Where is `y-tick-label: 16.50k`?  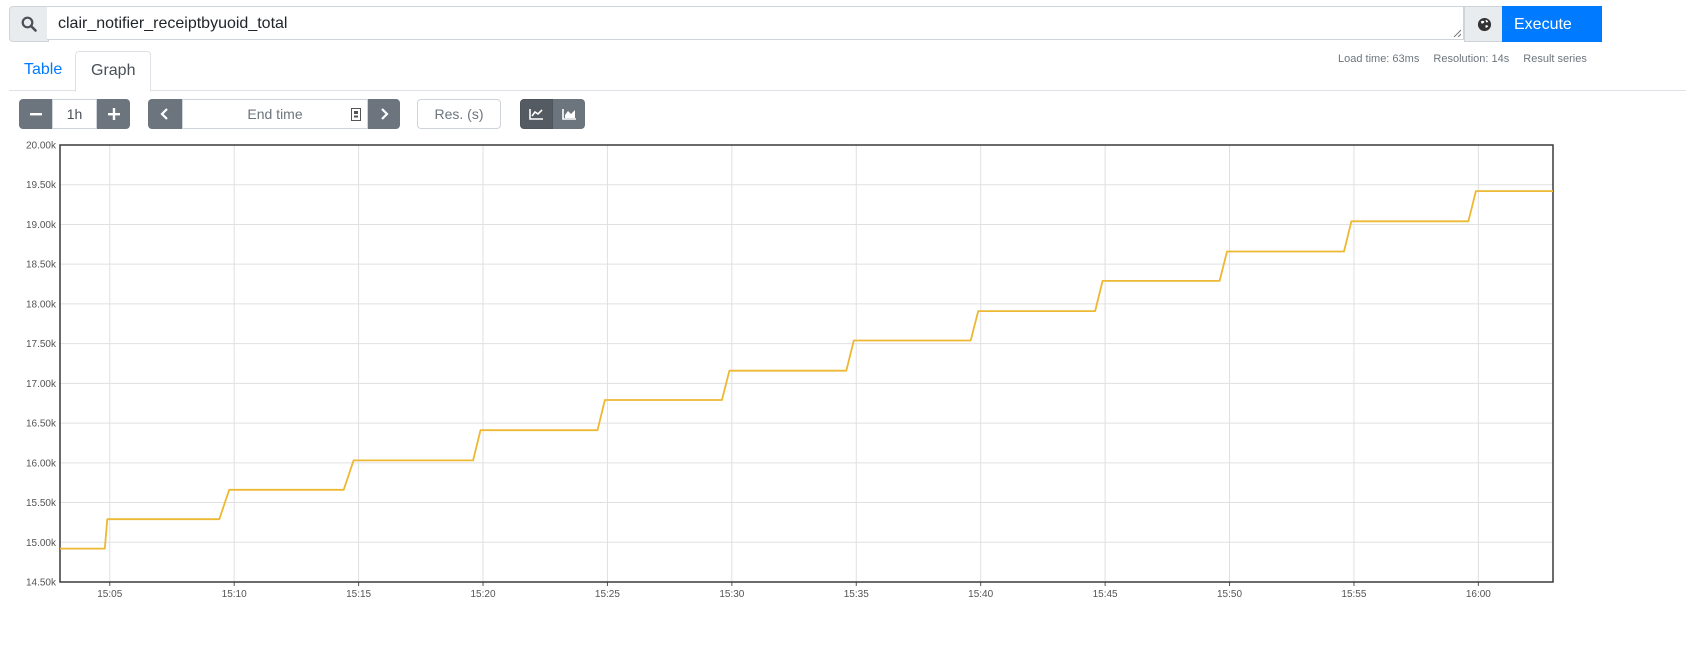
y-tick-label: 16.50k is located at coordinates (41, 424).